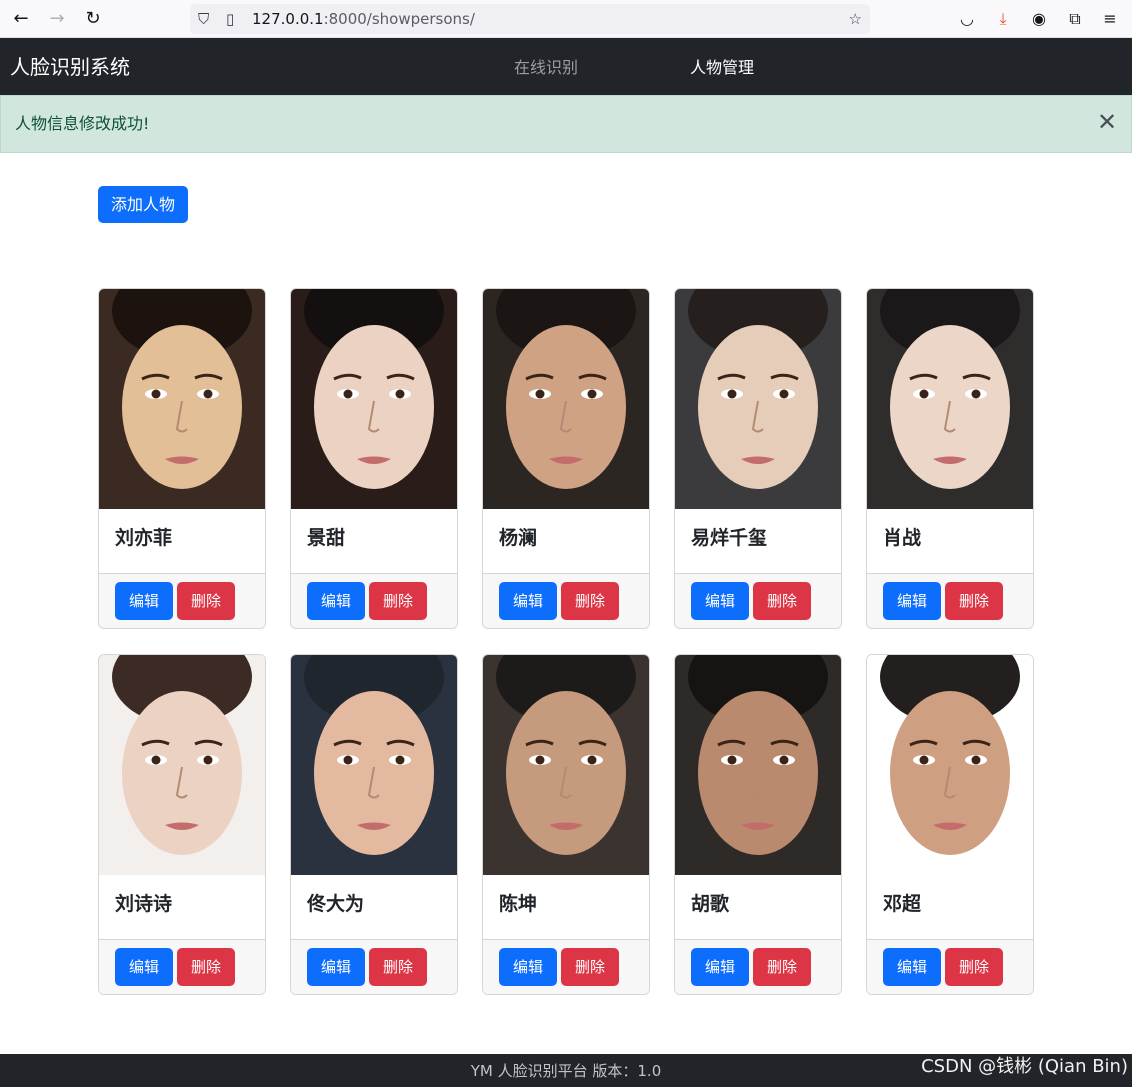 The height and width of the screenshot is (1087, 1132). Describe the element at coordinates (374, 907) in the screenshot. I see `card-body: 佟大为` at that location.